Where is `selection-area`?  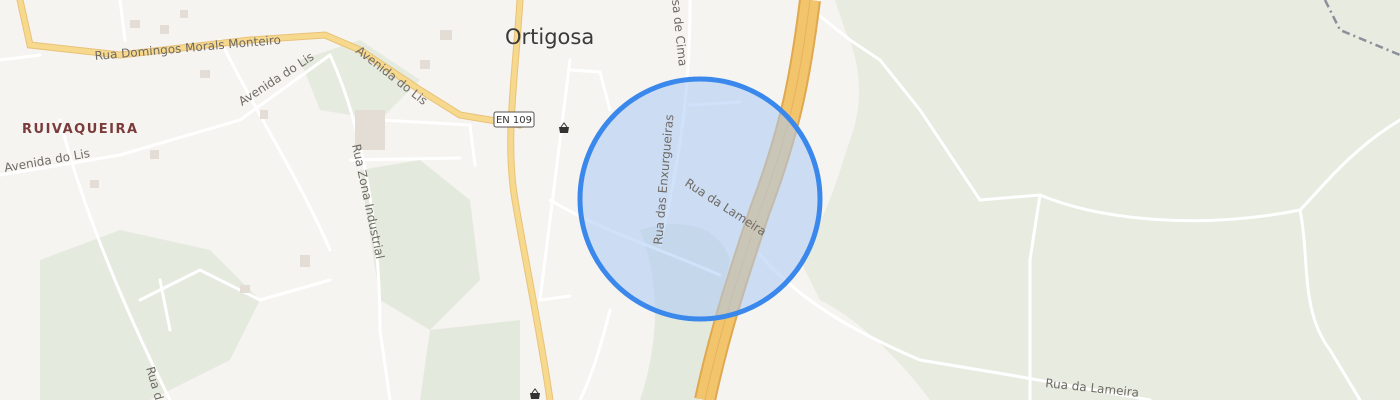
selection-area is located at coordinates (700, 199).